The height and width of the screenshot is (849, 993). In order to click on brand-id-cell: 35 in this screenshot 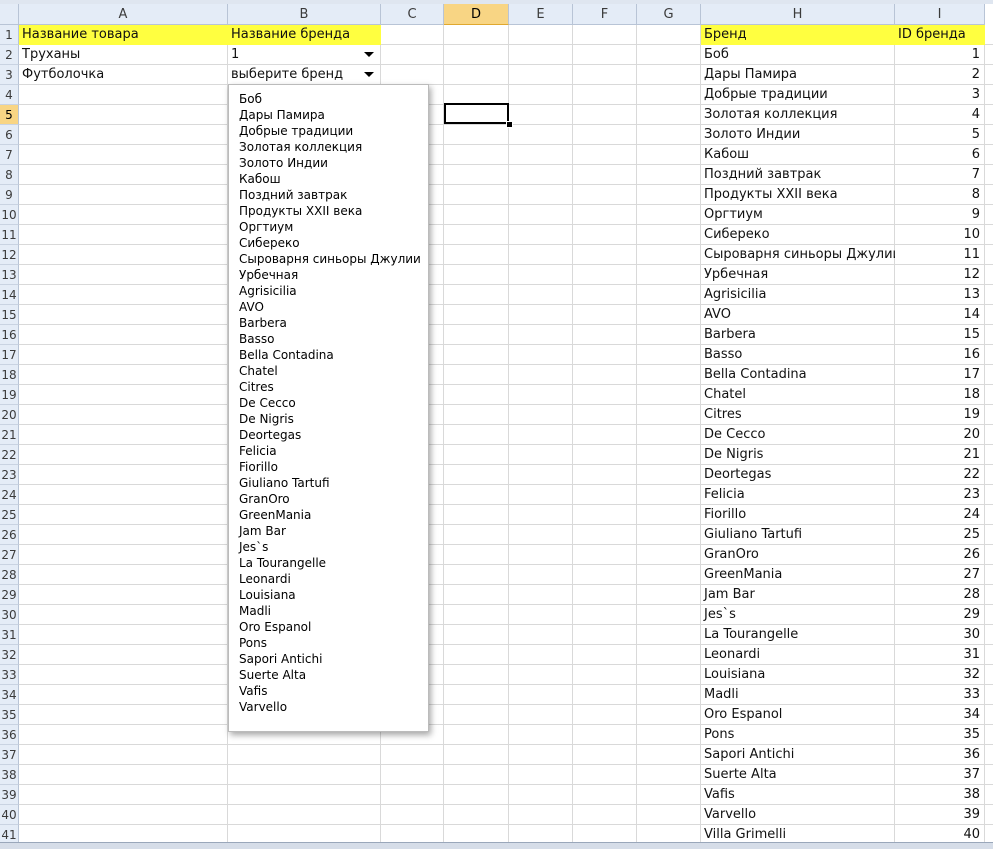, I will do `click(940, 735)`.